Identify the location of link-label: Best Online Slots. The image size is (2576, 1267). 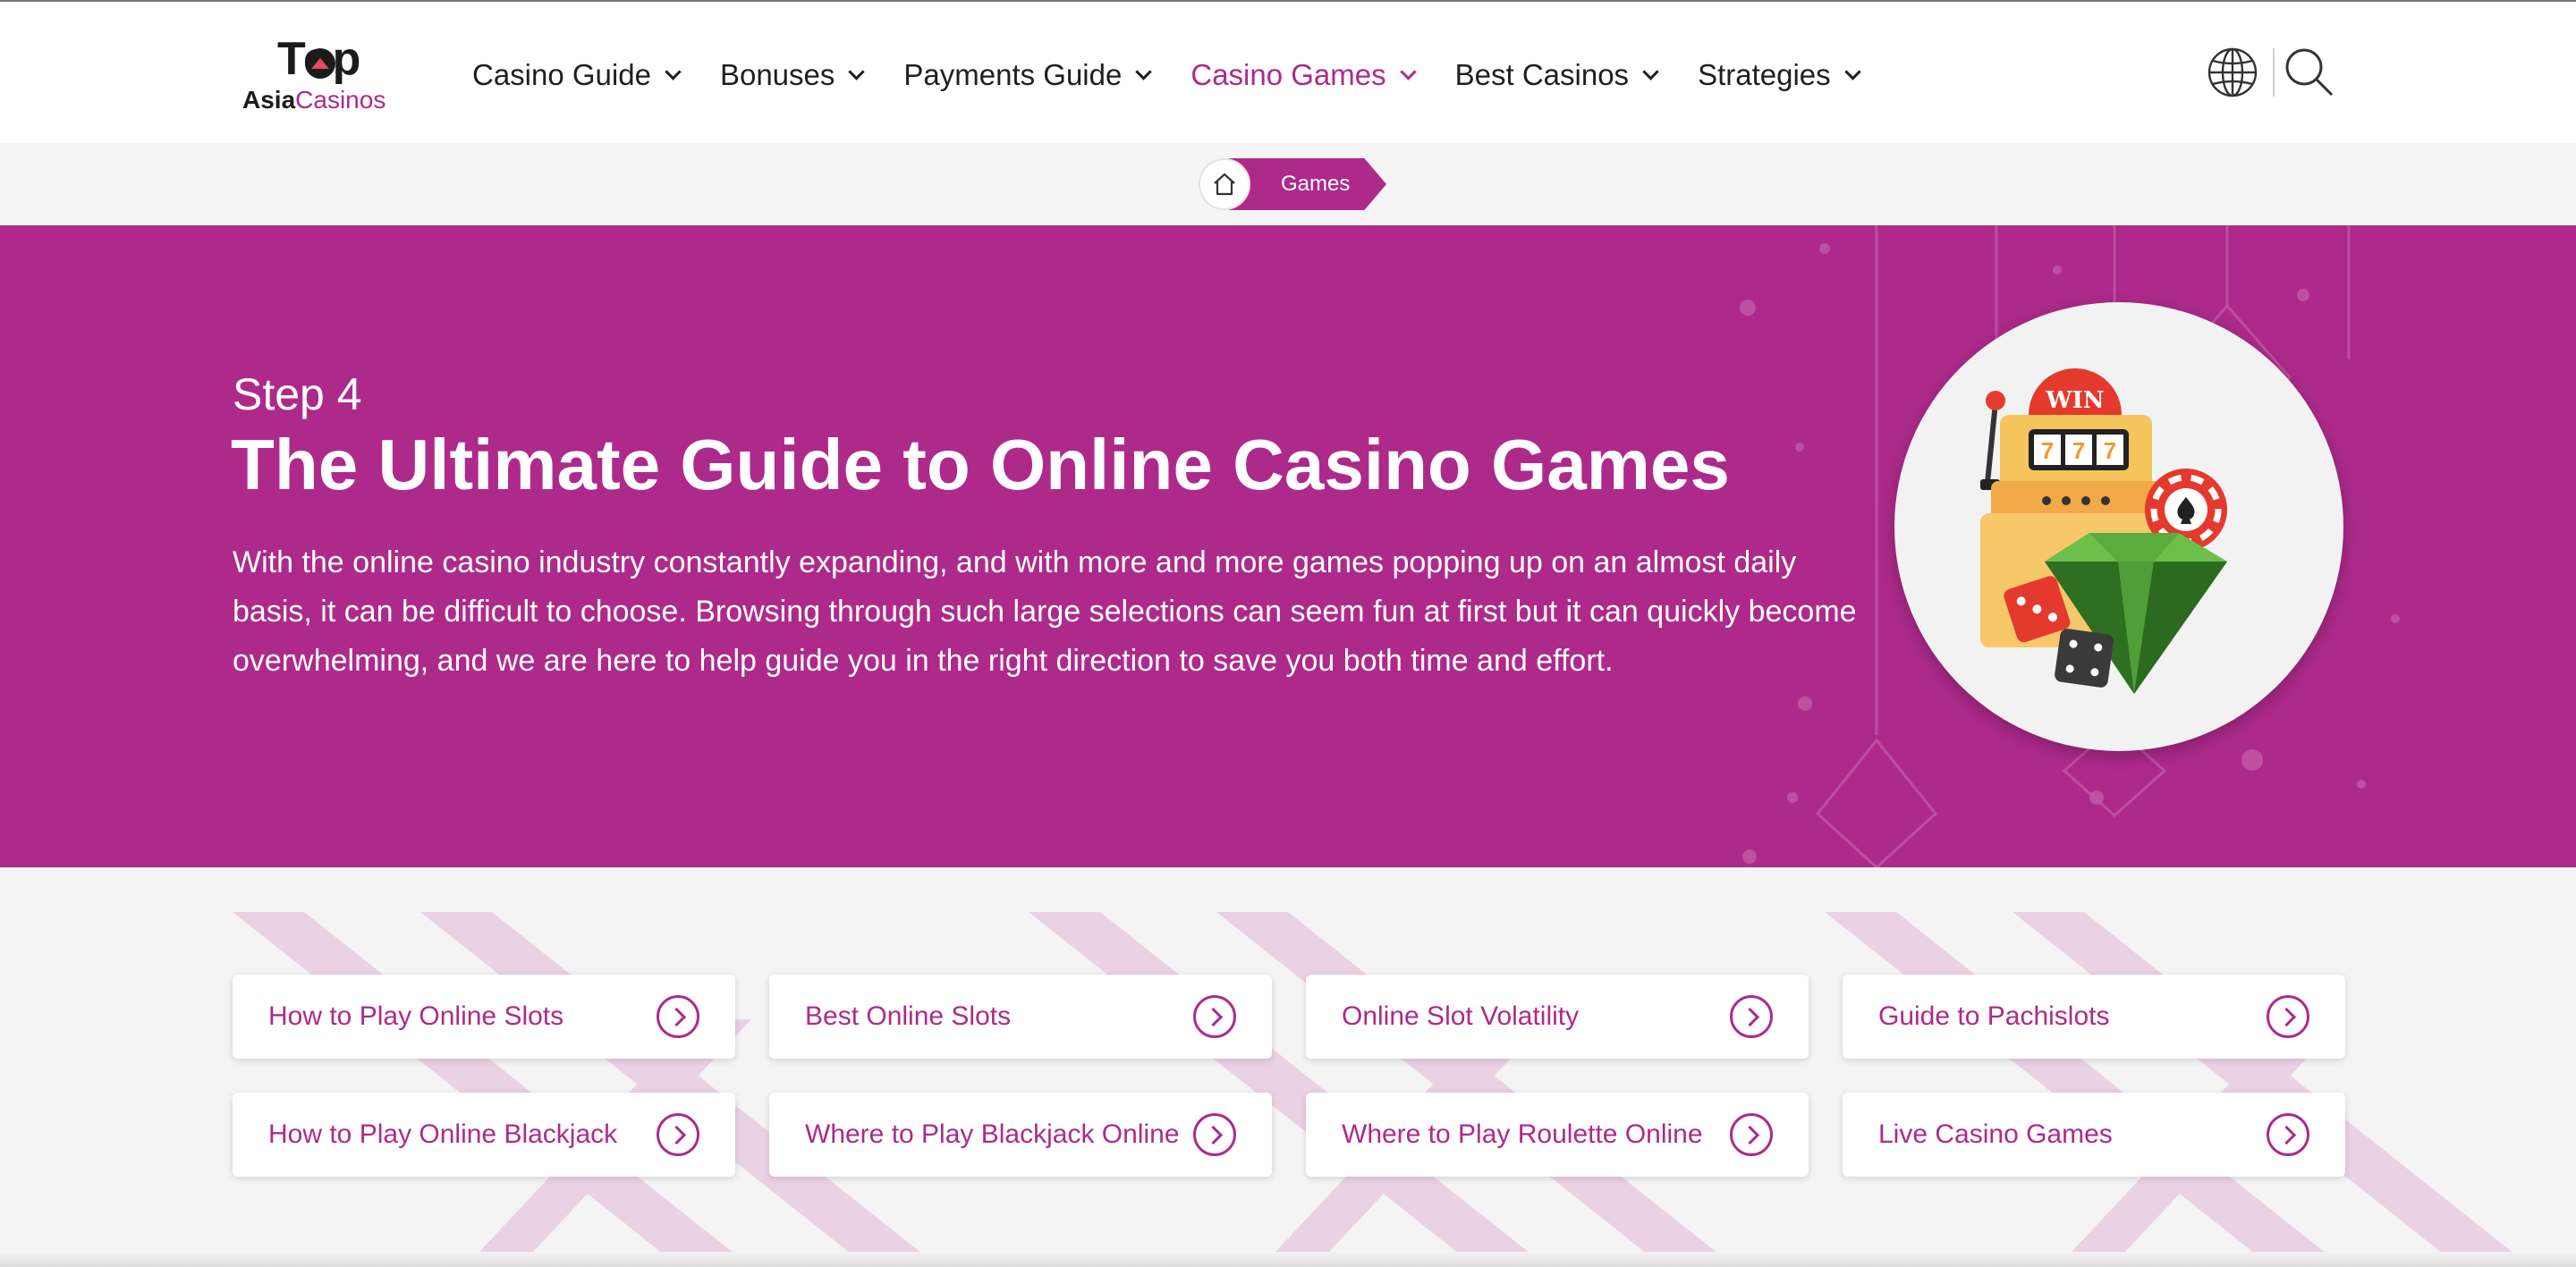
(908, 1016).